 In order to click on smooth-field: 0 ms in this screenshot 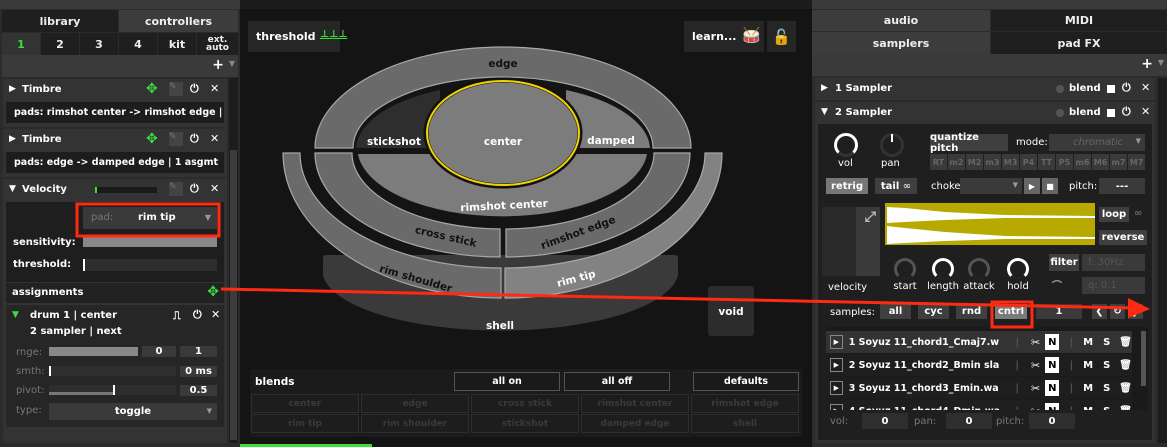, I will do `click(198, 371)`.